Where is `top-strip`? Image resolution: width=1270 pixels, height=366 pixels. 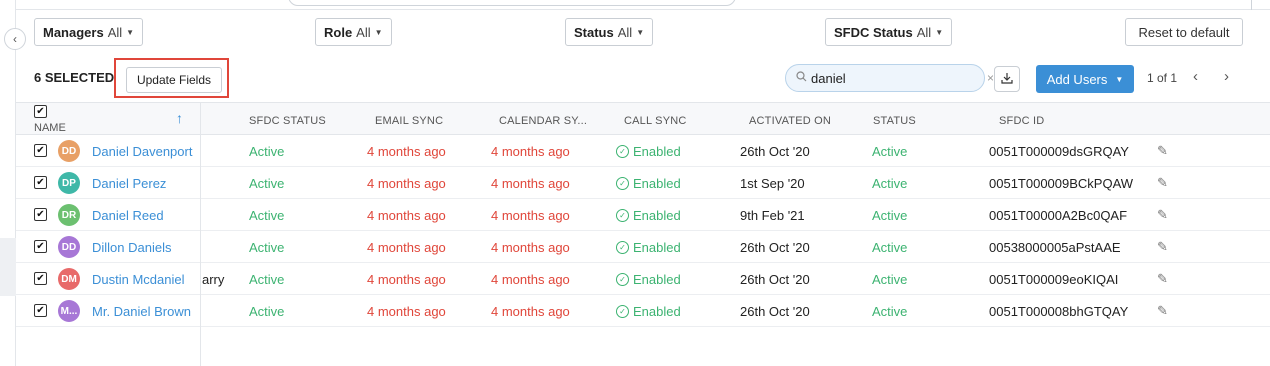
top-strip is located at coordinates (643, 5).